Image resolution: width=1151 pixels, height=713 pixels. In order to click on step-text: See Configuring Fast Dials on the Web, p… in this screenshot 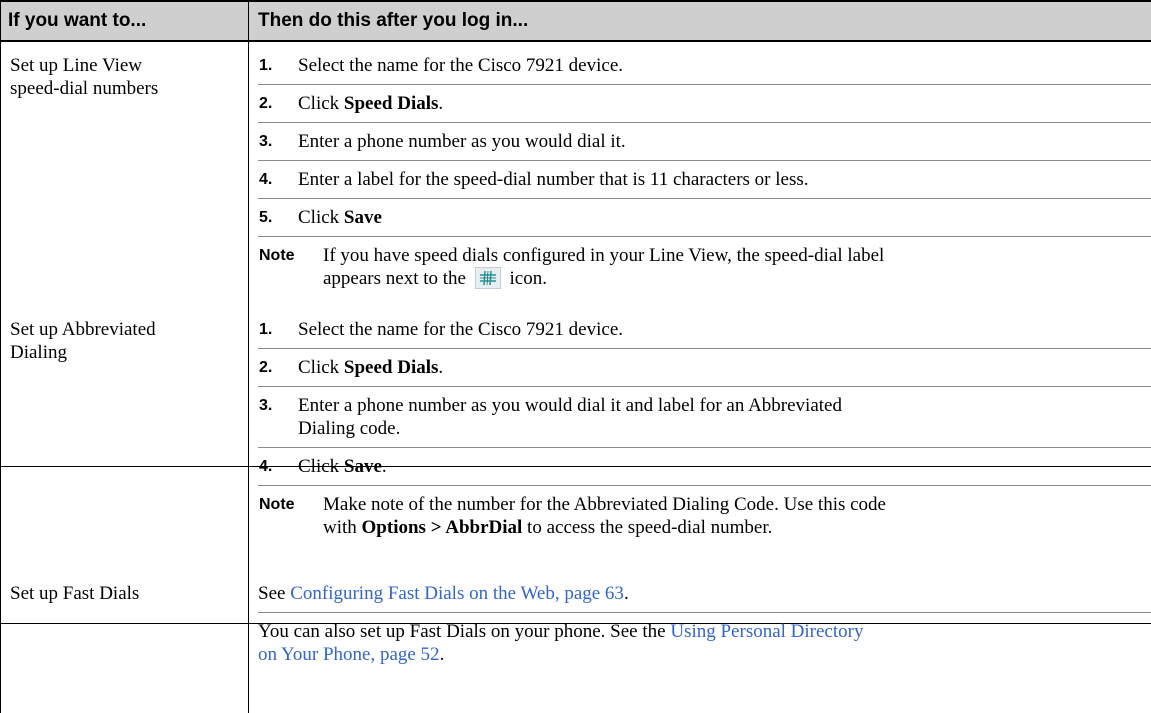, I will do `click(443, 593)`.